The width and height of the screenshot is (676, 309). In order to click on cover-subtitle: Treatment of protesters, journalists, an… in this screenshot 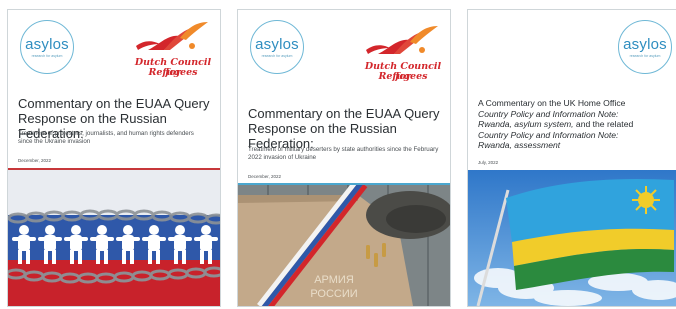, I will do `click(106, 137)`.